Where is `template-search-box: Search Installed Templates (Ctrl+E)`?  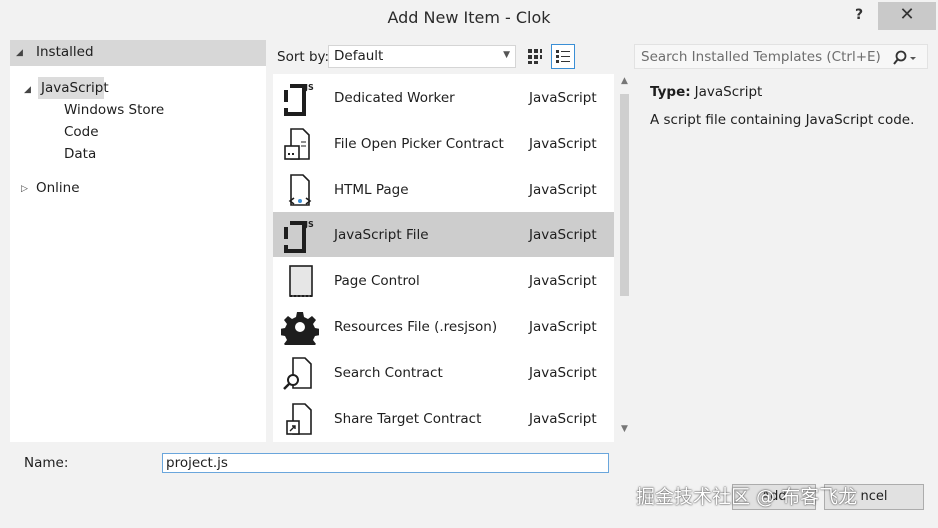
template-search-box: Search Installed Templates (Ctrl+E) is located at coordinates (781, 56).